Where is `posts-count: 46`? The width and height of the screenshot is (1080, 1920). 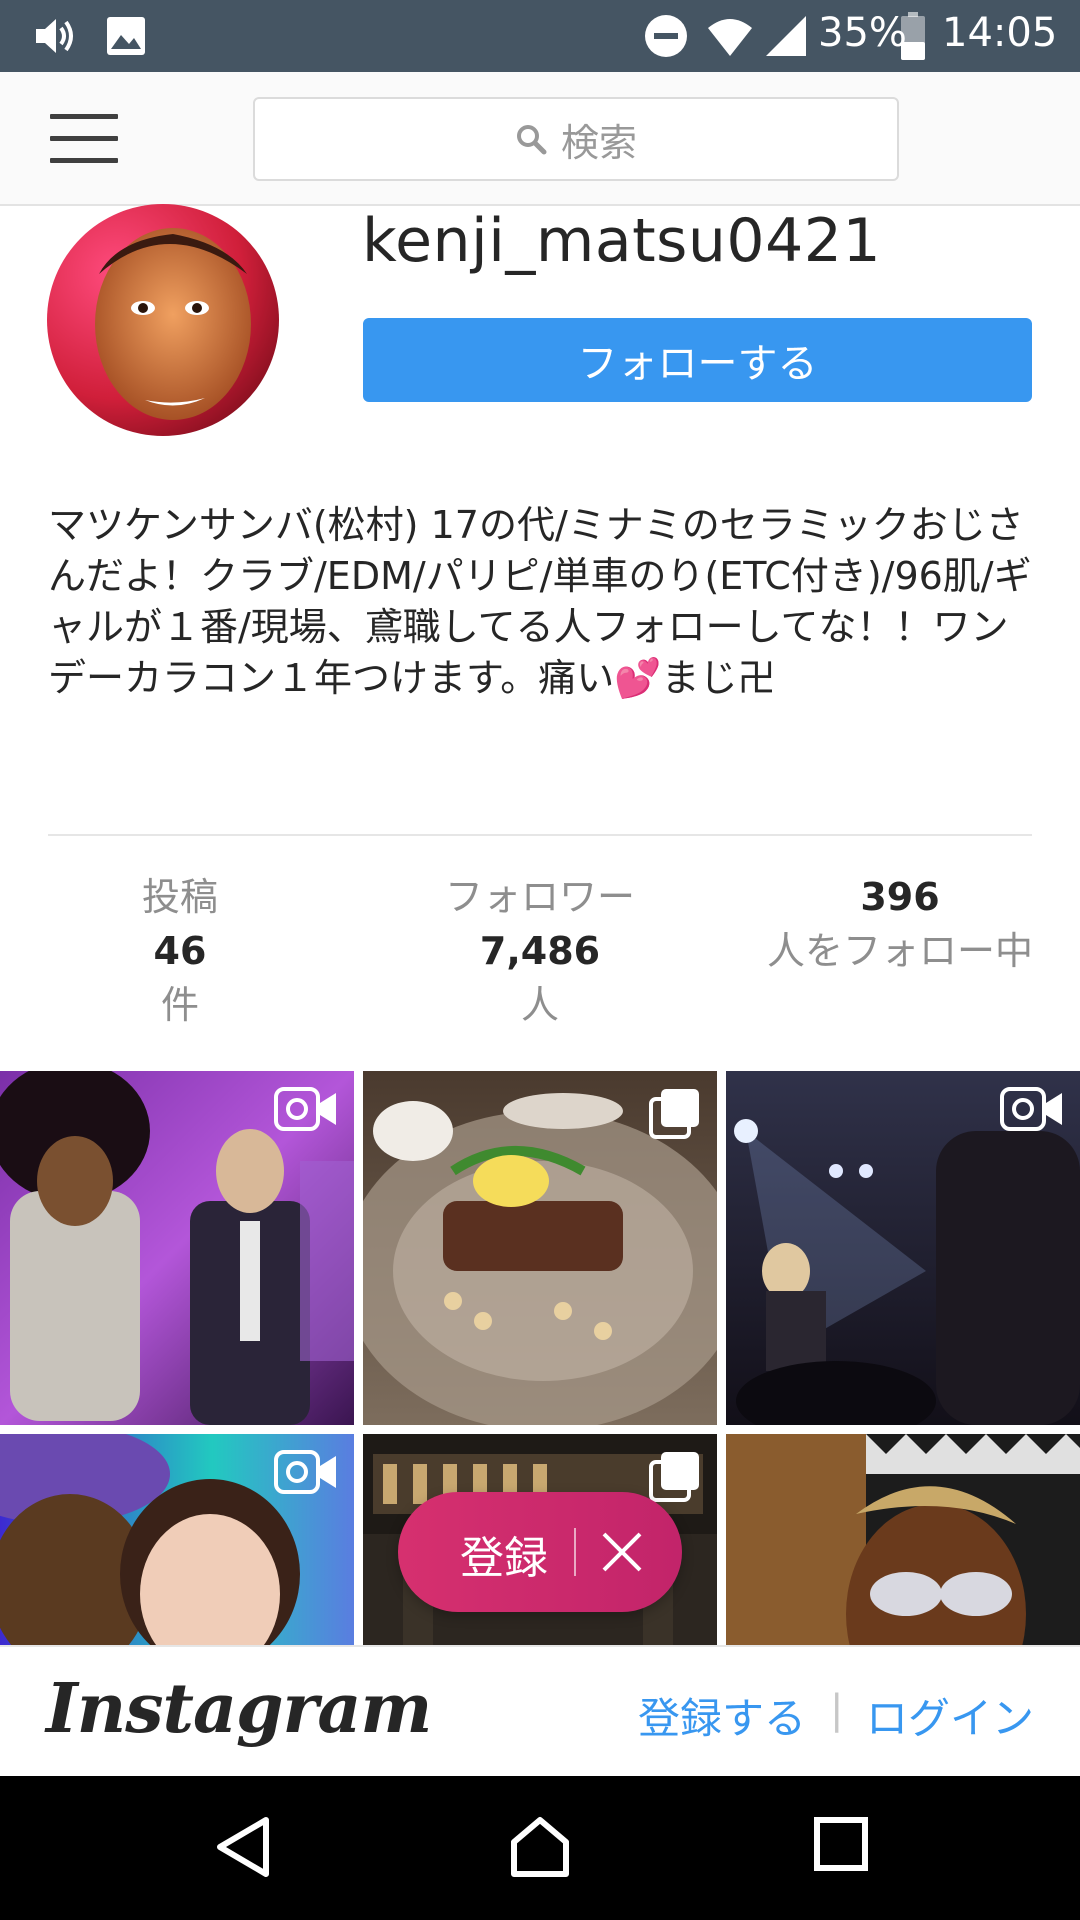
posts-count: 46 is located at coordinates (180, 951).